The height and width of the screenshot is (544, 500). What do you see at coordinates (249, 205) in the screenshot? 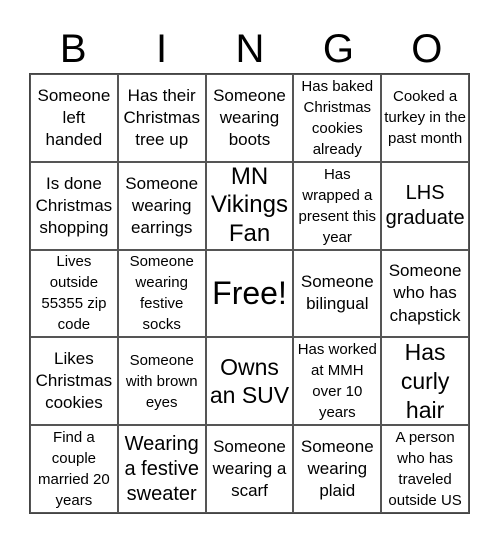
I see `bingo-cell: MN Vikings Fan` at bounding box center [249, 205].